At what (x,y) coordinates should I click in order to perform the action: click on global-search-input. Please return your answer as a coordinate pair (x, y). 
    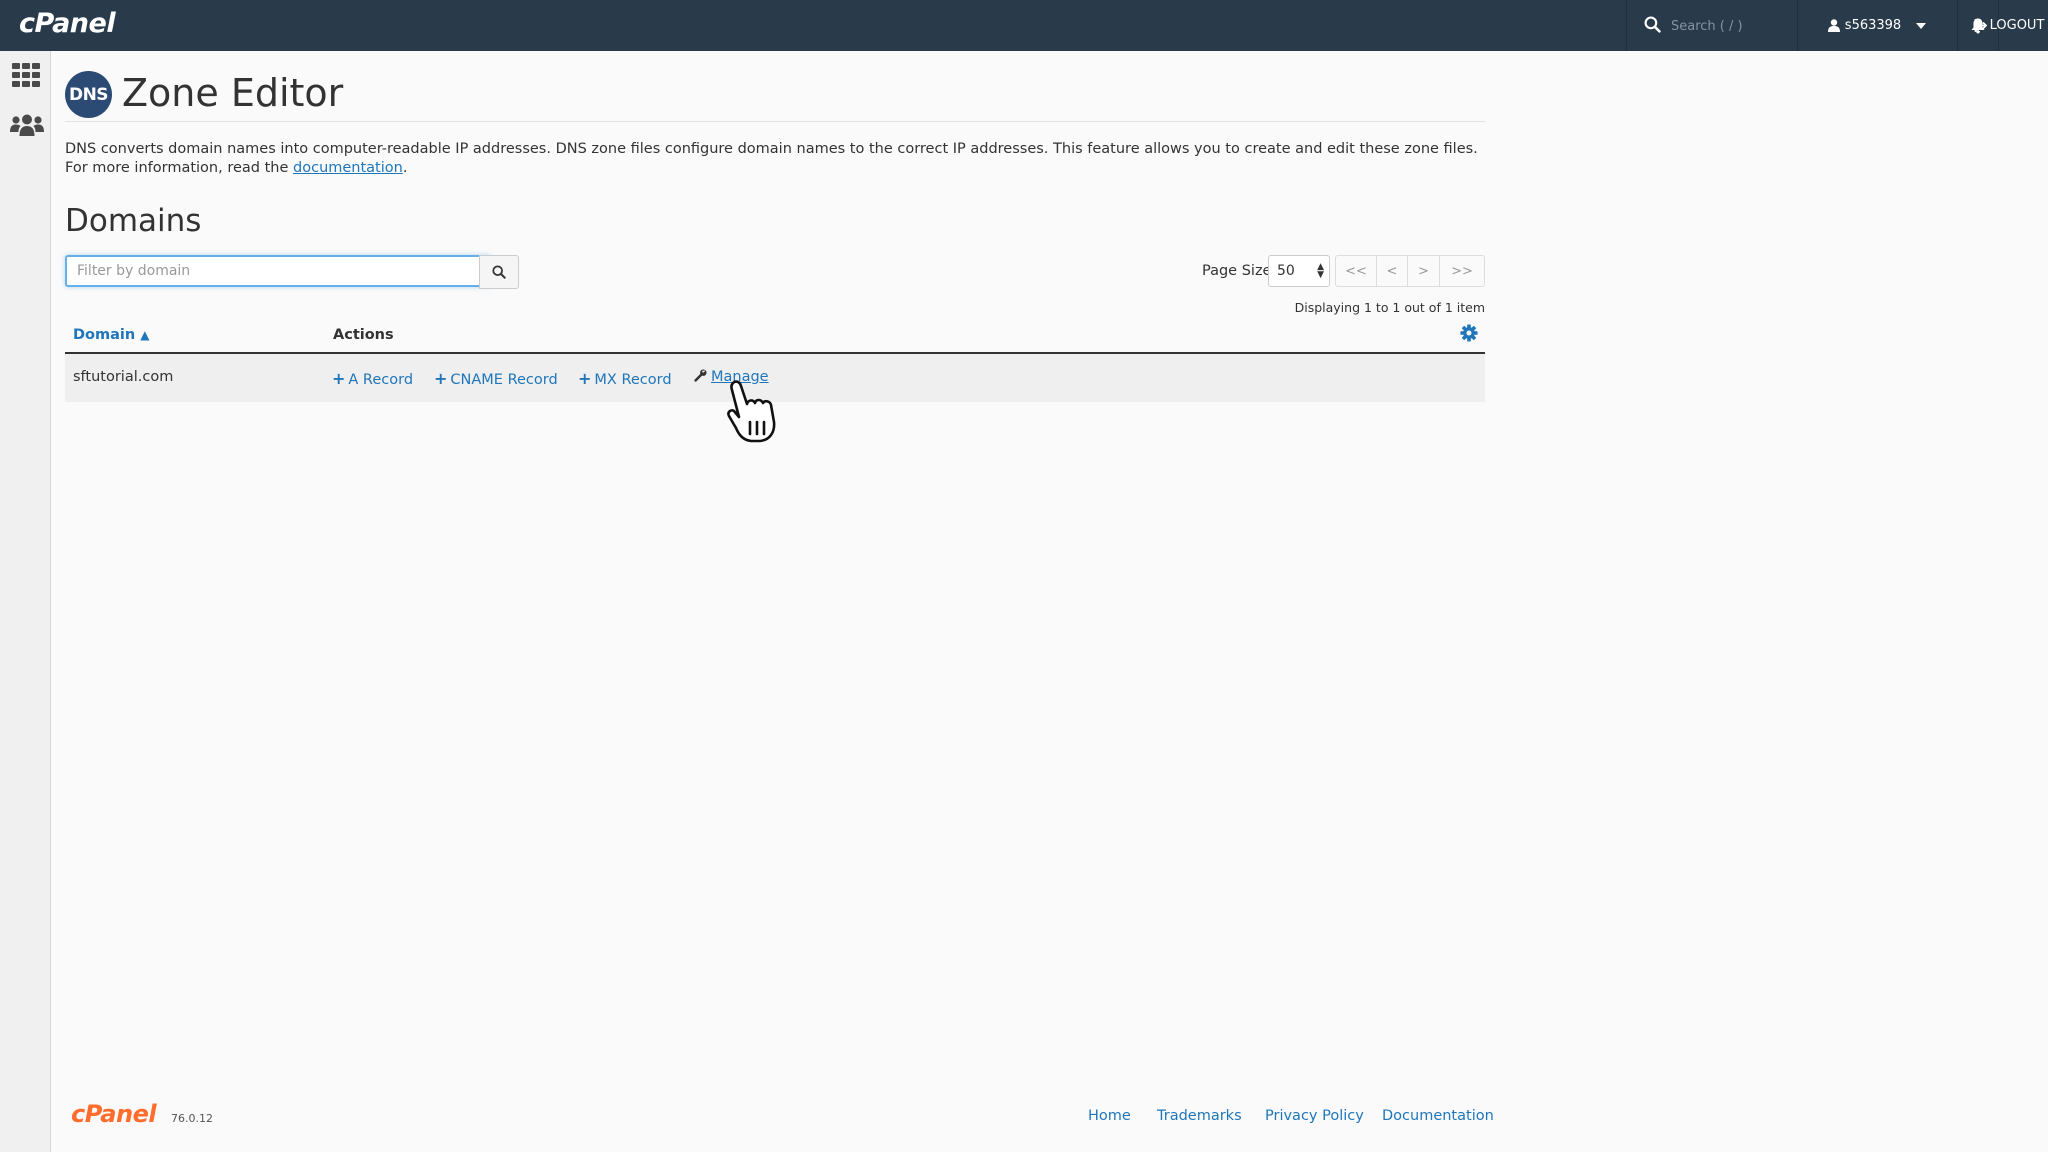
    Looking at the image, I should click on (1730, 26).